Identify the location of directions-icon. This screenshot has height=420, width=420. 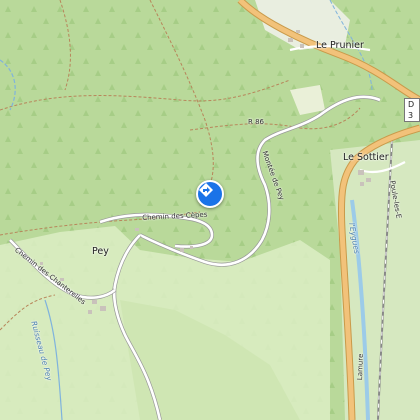
(206, 190).